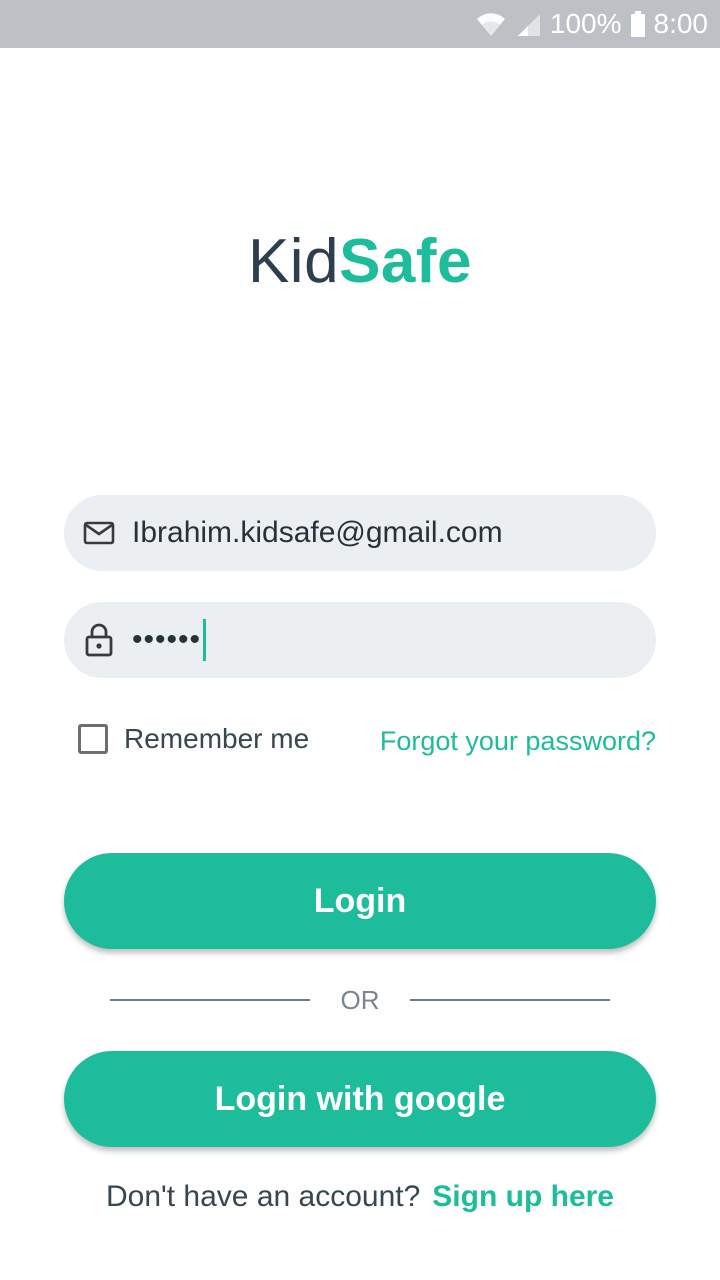  What do you see at coordinates (99, 640) in the screenshot?
I see `lock-icon` at bounding box center [99, 640].